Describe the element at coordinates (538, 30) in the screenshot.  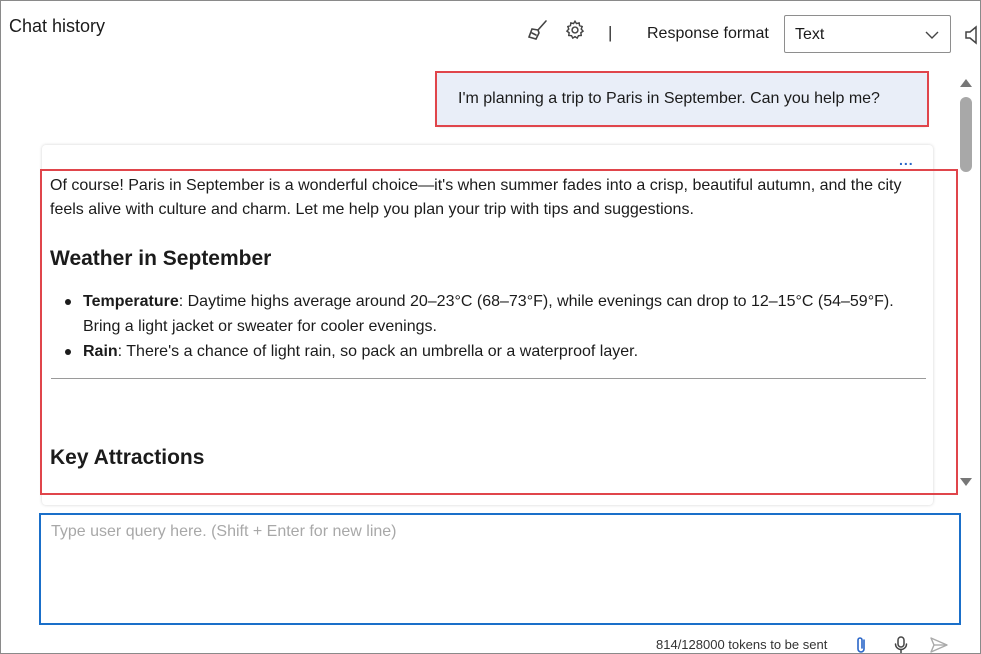
I see `broom-icon` at that location.